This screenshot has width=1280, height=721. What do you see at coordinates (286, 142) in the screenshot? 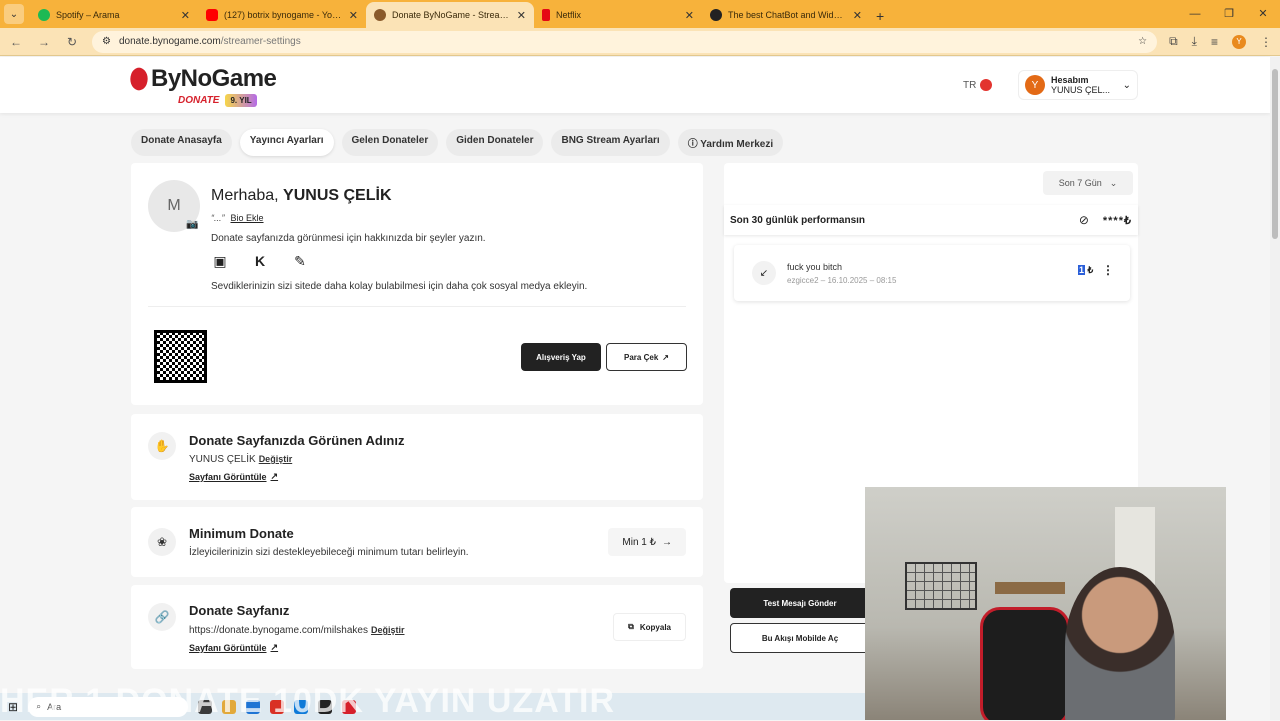
I see `tab-streamer-settings: Yayıncı Ayarları` at bounding box center [286, 142].